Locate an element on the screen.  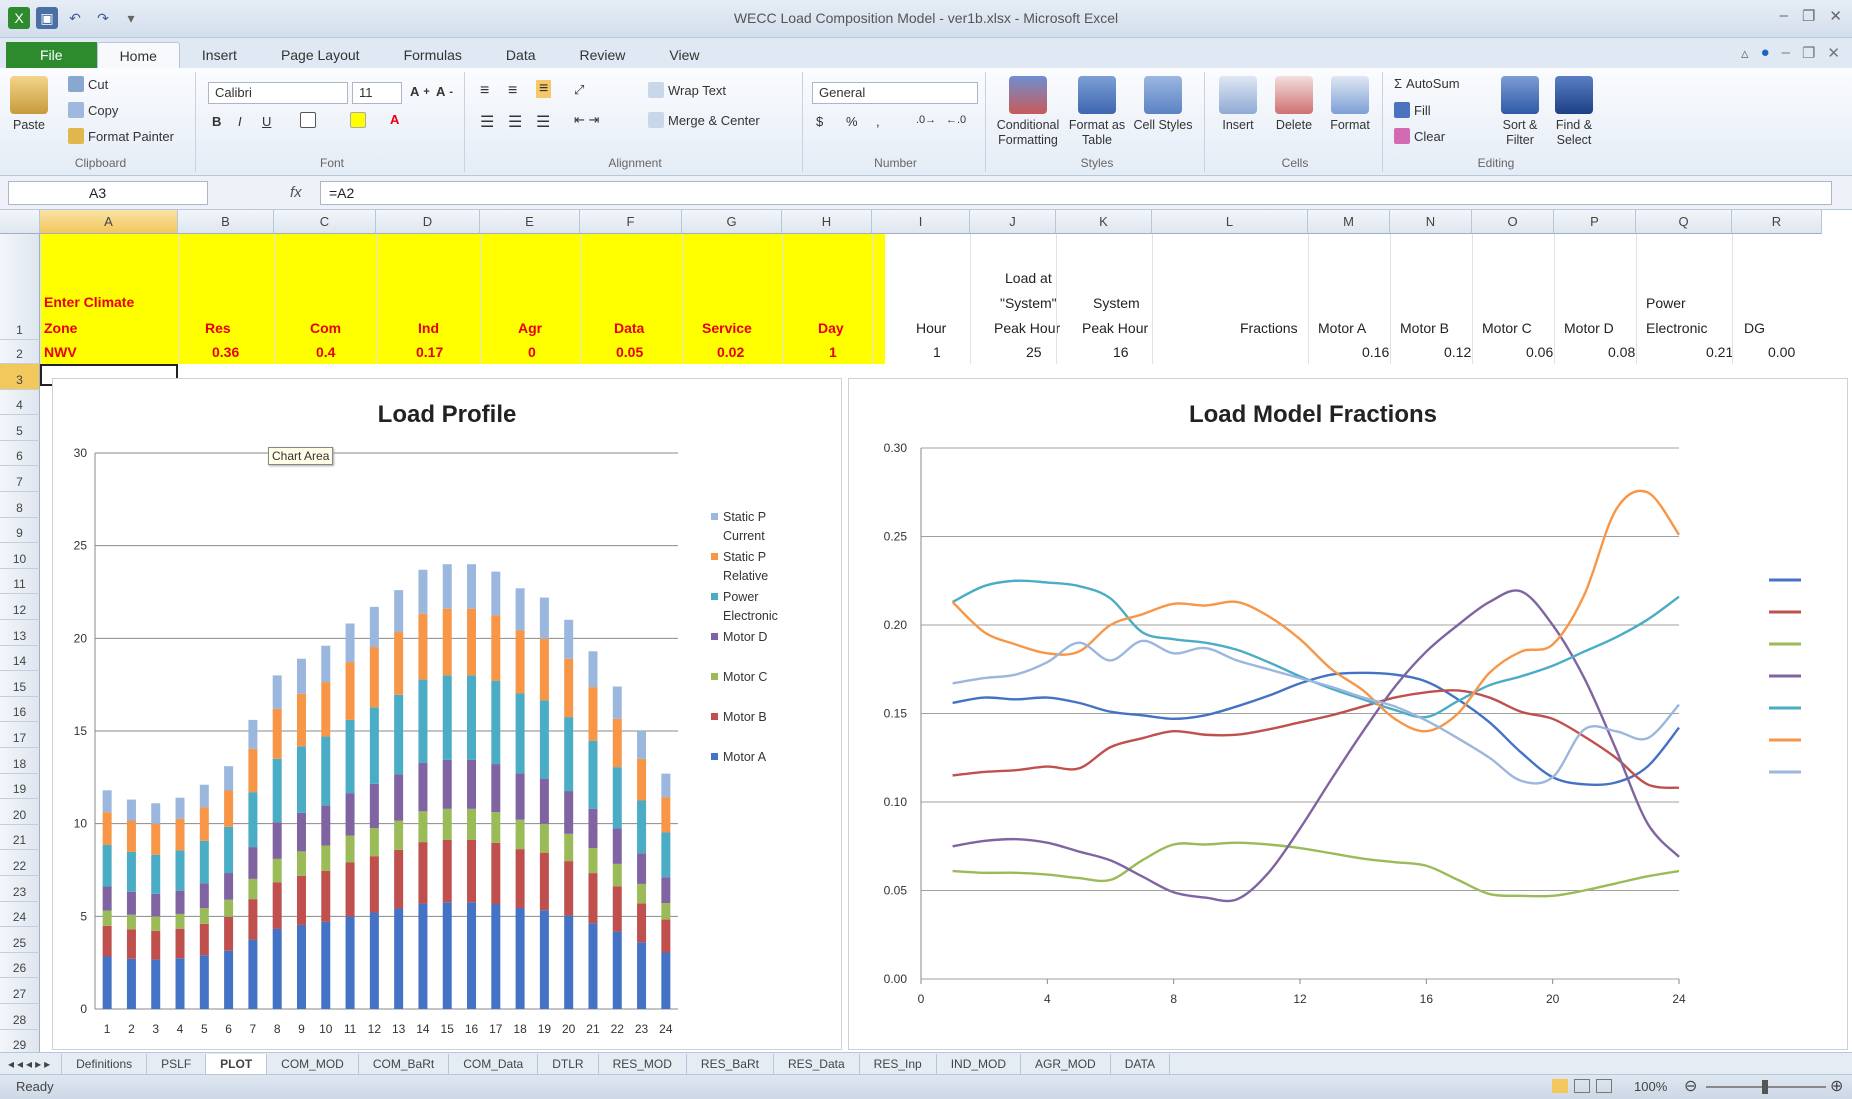
cell-p1: Motor D is located at coordinates (1589, 328).